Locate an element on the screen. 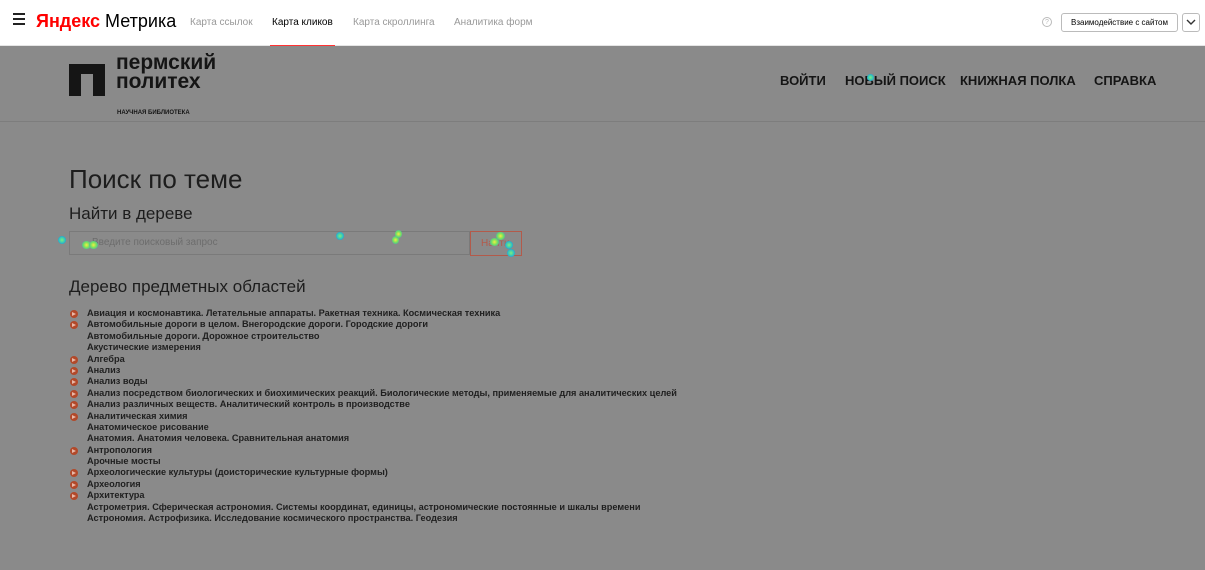  tree-item-label: Алгебра is located at coordinates (106, 358).